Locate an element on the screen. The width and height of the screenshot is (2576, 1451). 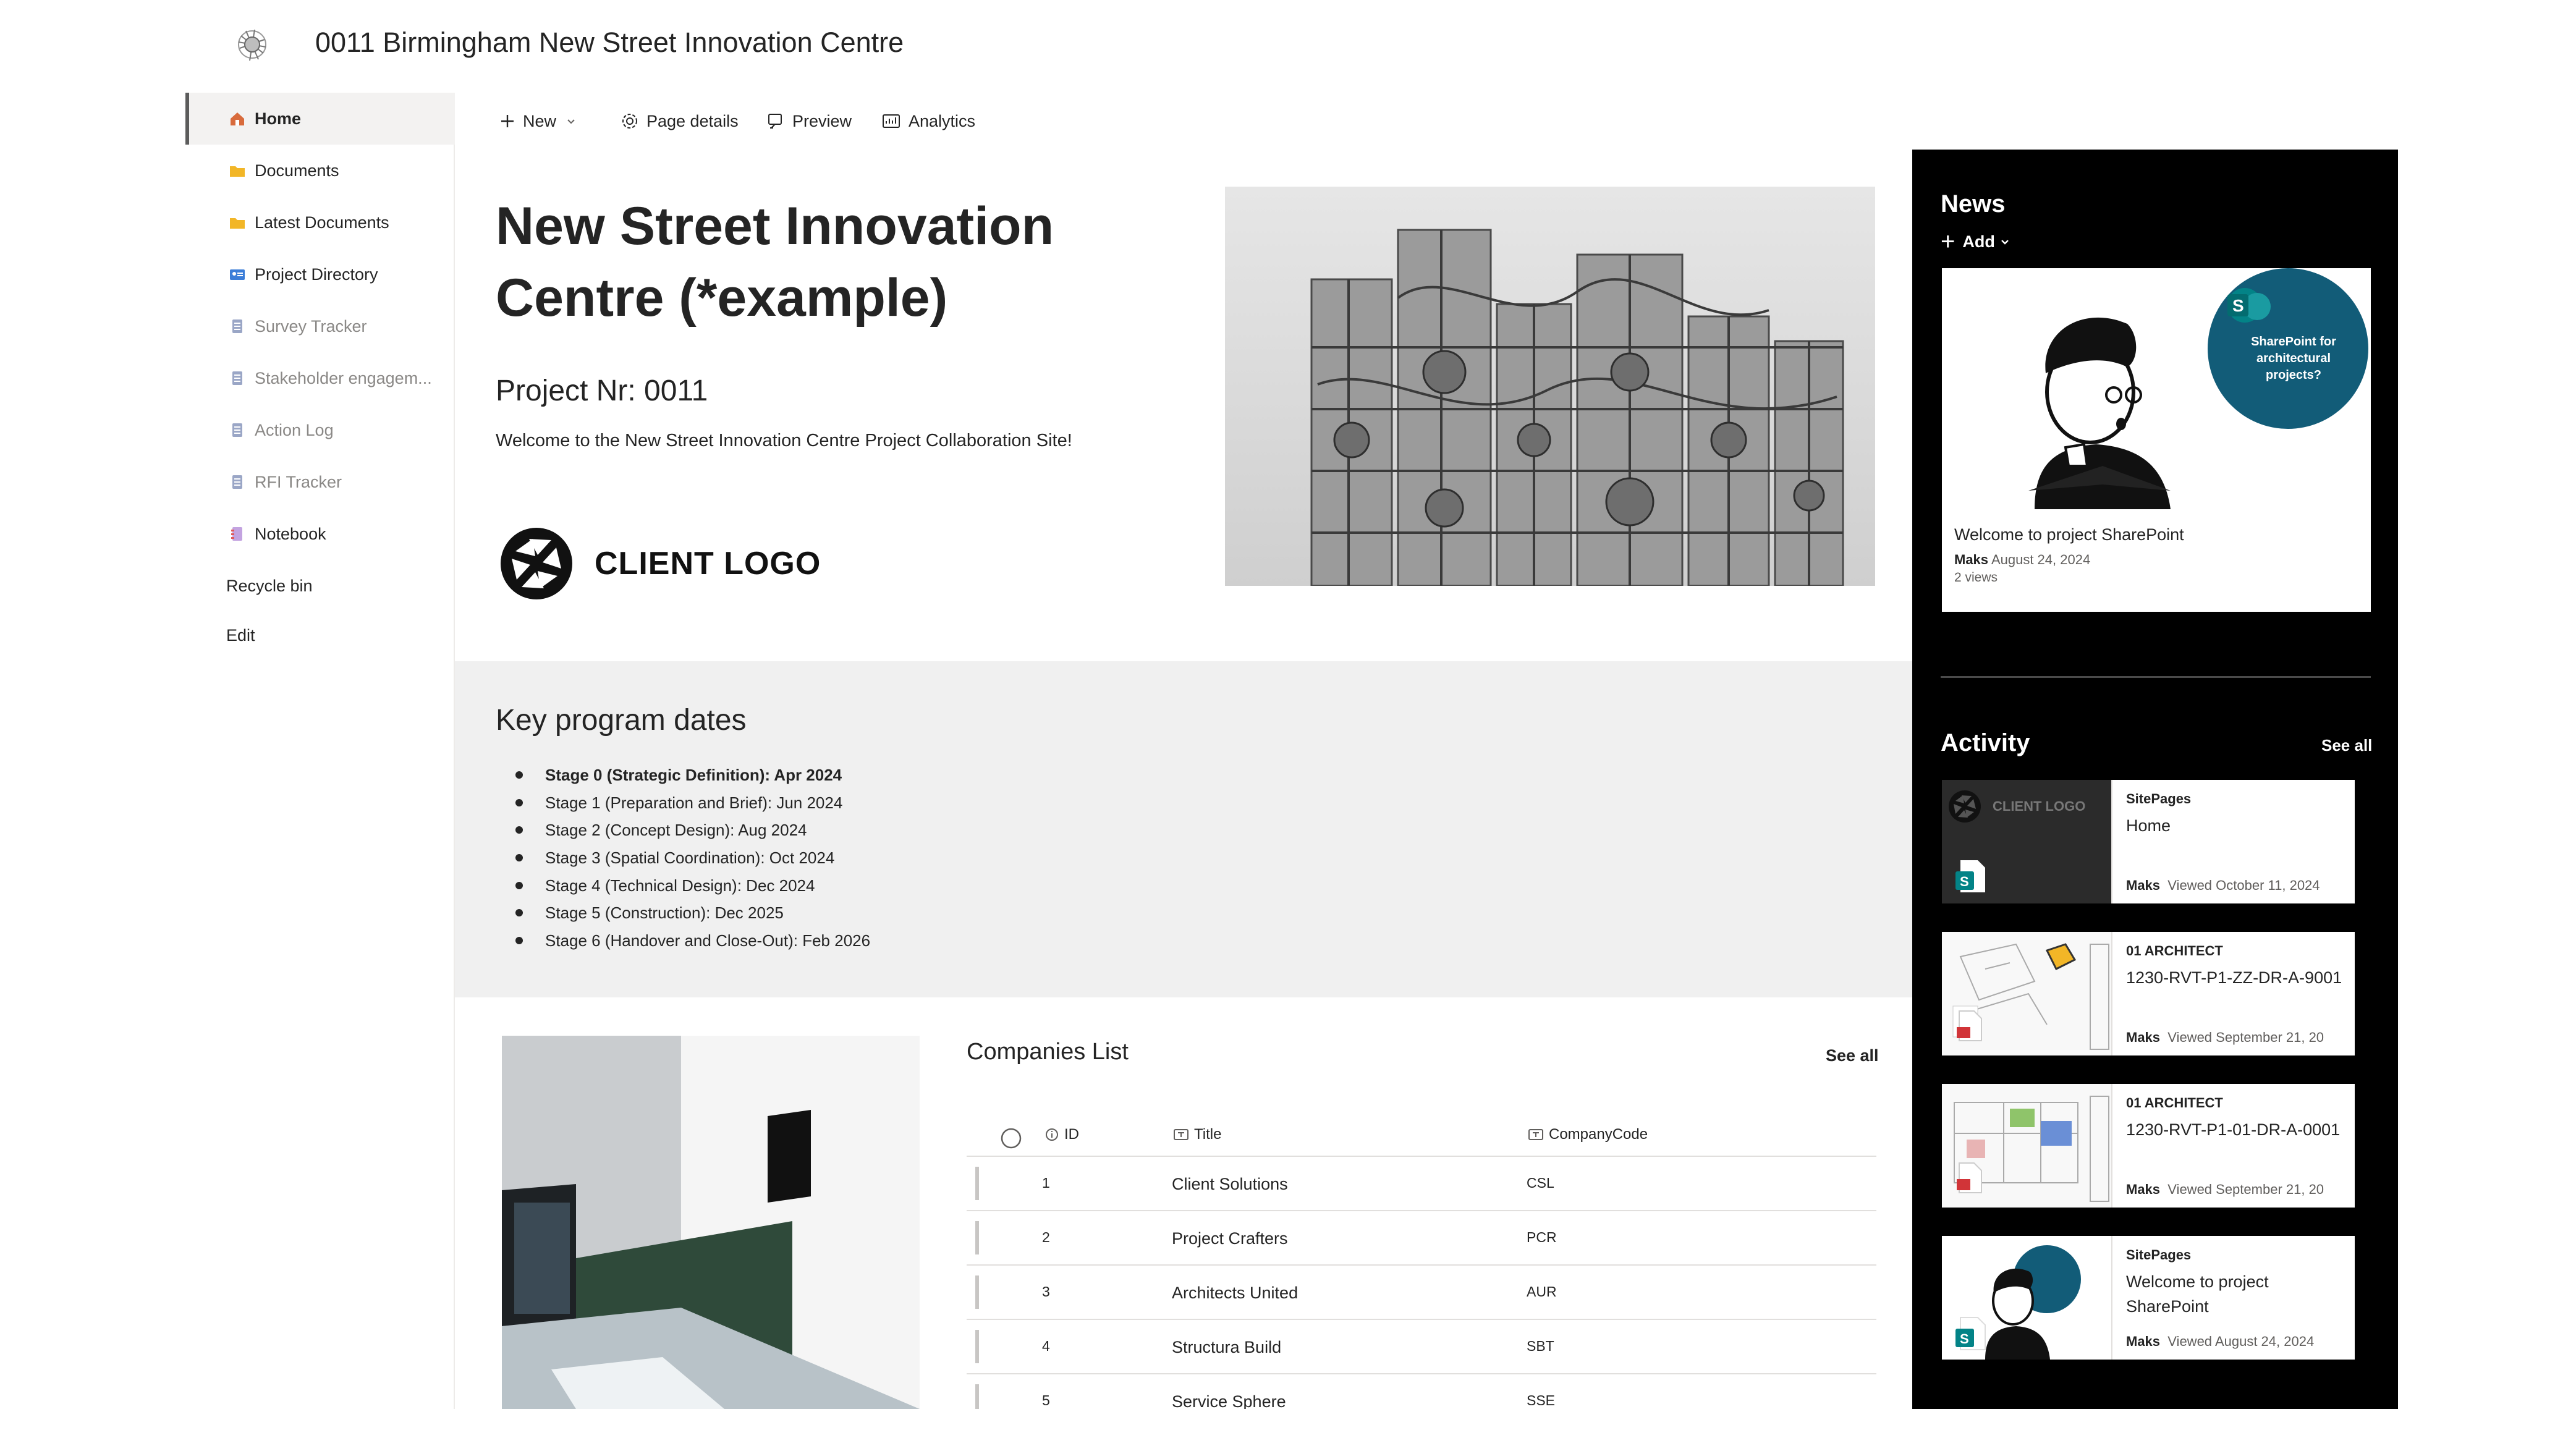
news-bubble-text: SharePoint for architectural projects? is located at coordinates (2293, 358).